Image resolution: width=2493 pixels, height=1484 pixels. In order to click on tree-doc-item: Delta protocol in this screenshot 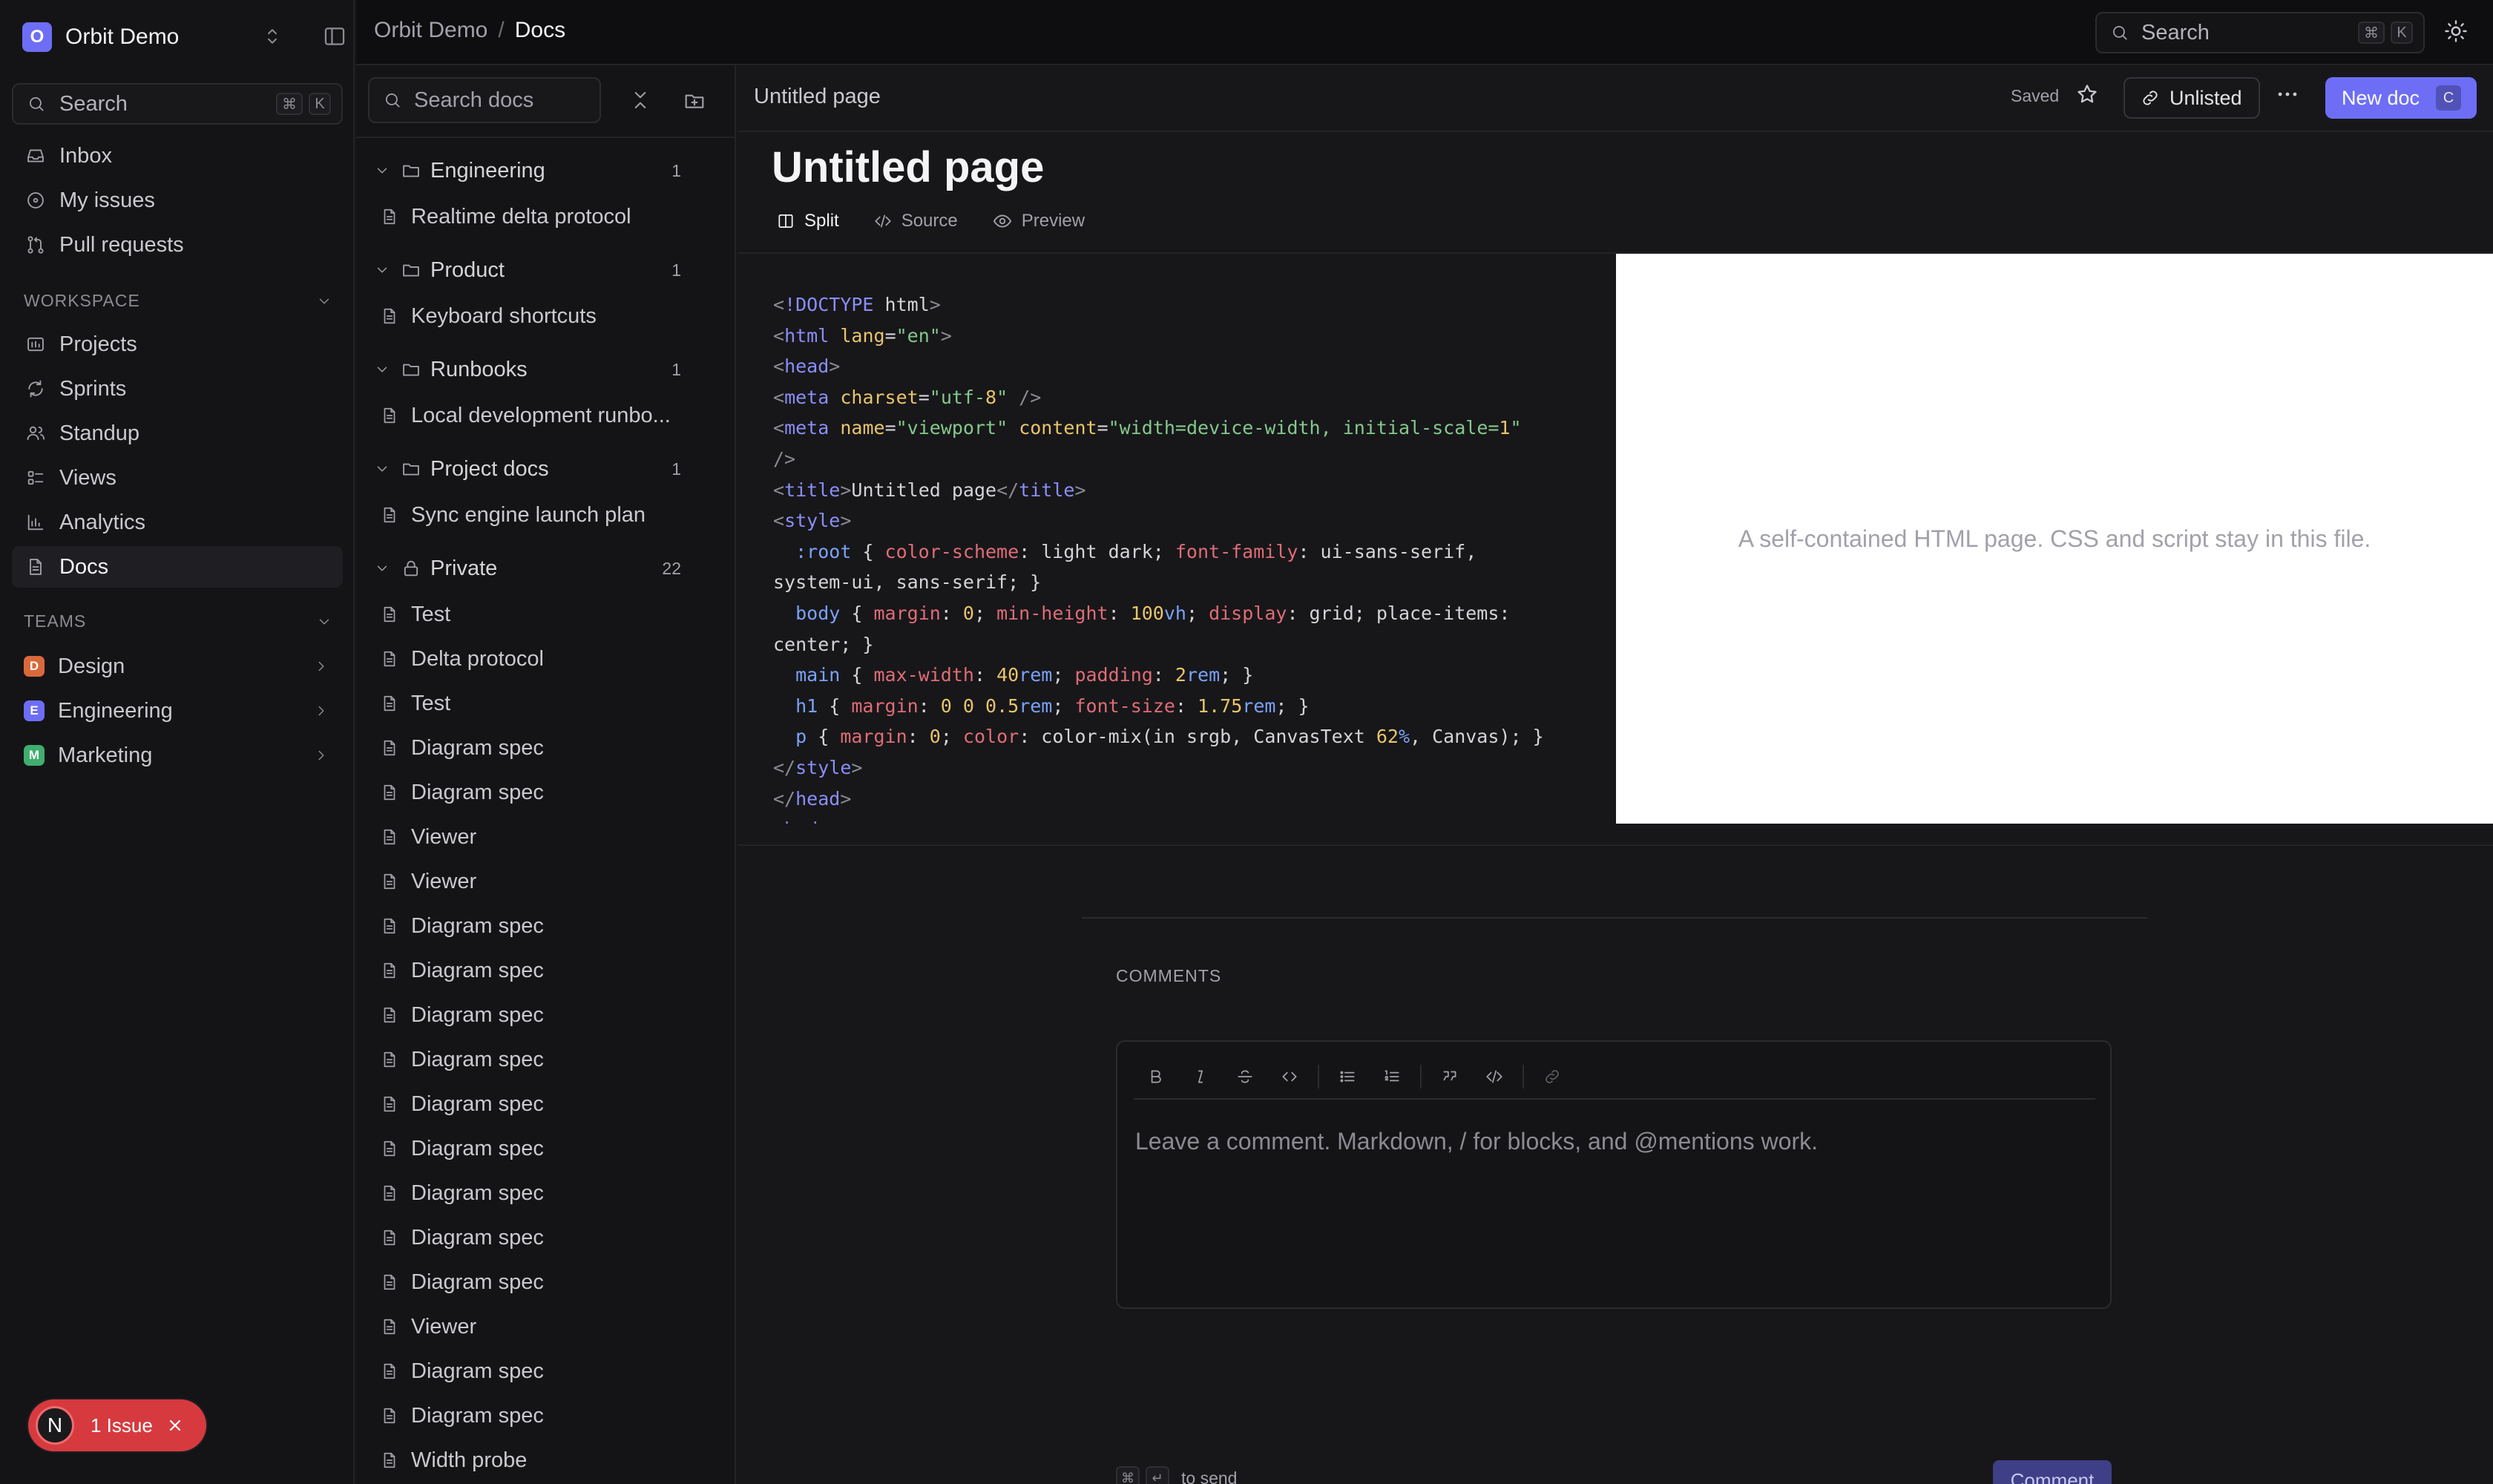, I will do `click(554, 659)`.